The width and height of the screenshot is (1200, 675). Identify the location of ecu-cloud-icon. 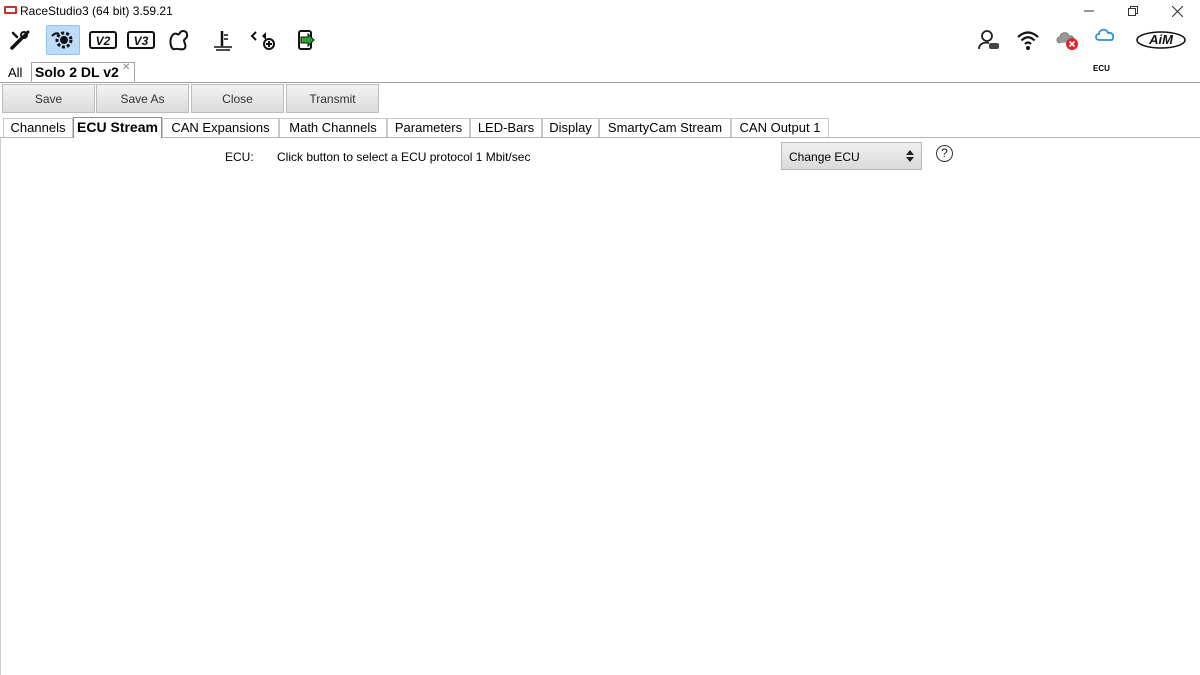
(1105, 34).